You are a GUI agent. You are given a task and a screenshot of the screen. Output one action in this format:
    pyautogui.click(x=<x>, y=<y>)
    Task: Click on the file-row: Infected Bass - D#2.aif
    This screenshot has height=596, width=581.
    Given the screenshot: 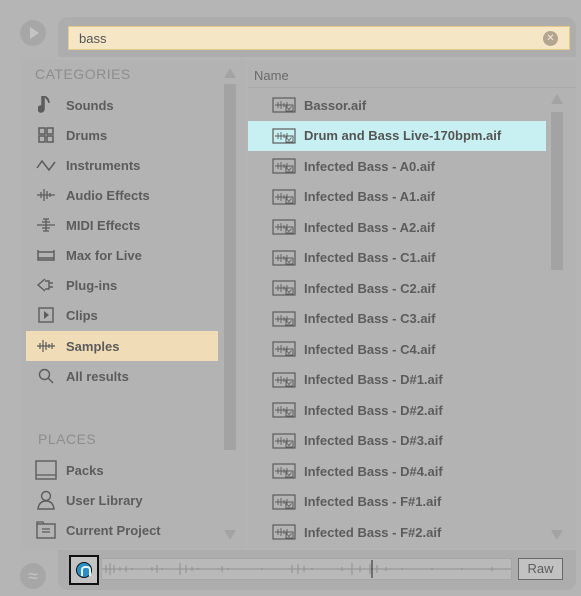 What is the action you would take?
    pyautogui.click(x=397, y=410)
    